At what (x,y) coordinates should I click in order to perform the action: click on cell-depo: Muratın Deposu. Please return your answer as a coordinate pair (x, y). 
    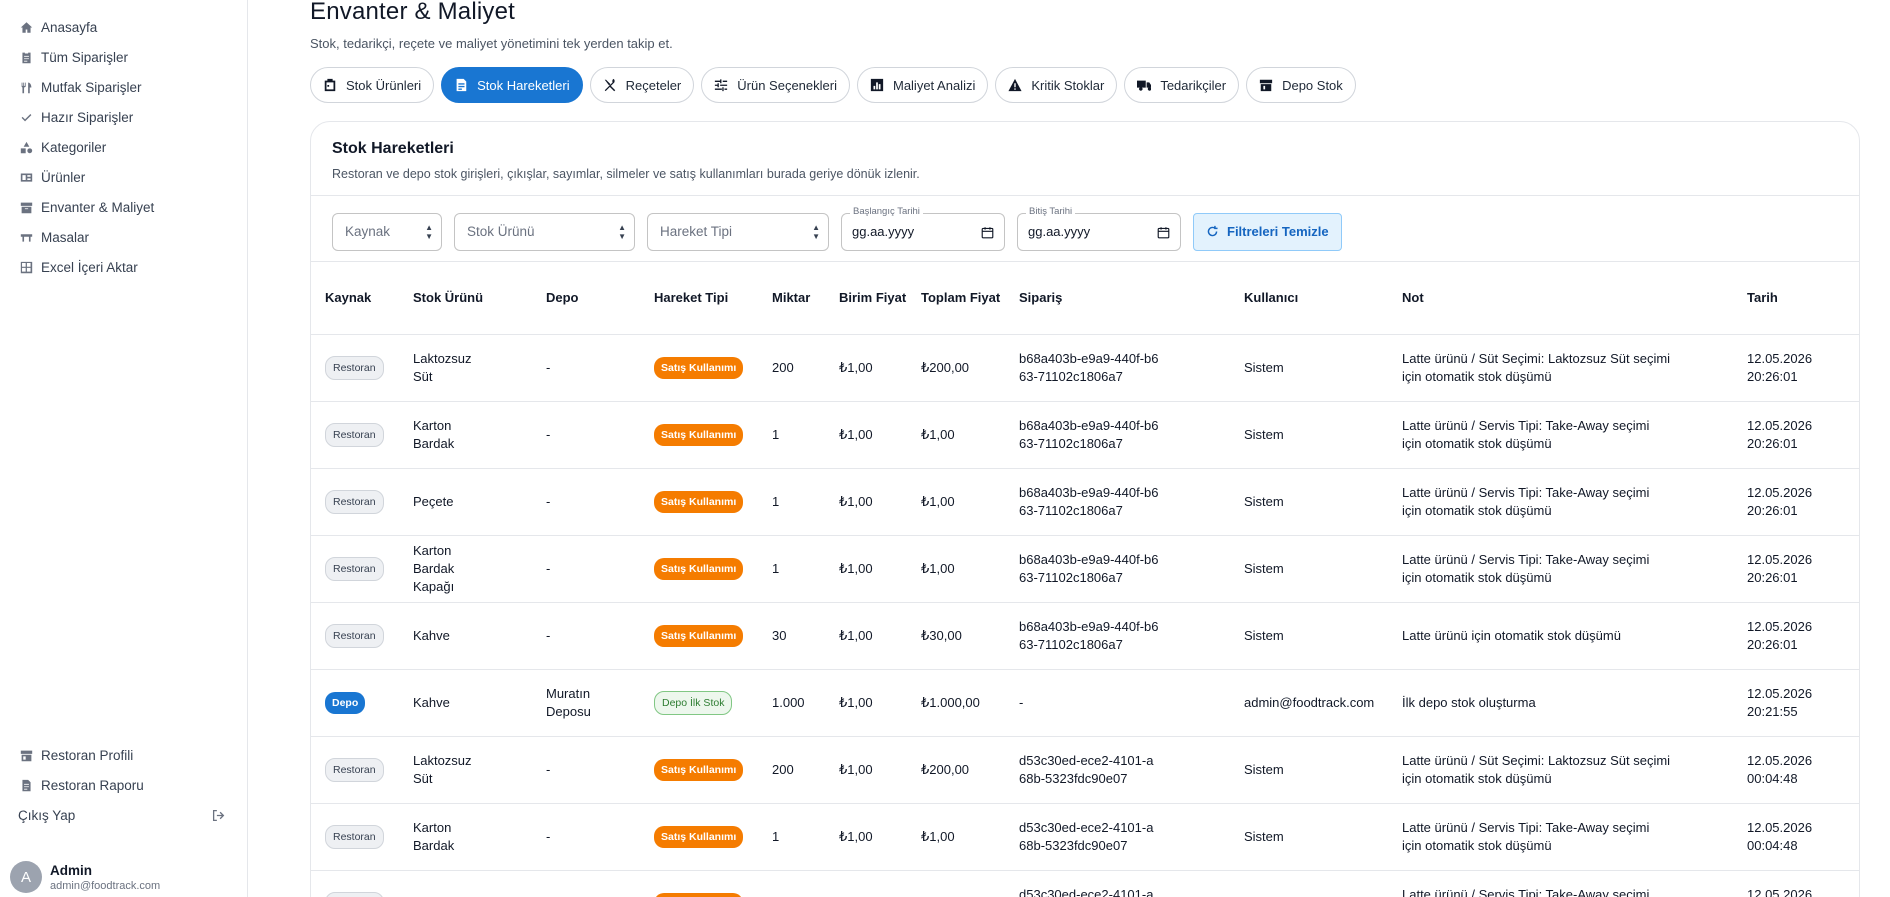
    Looking at the image, I should click on (586, 703).